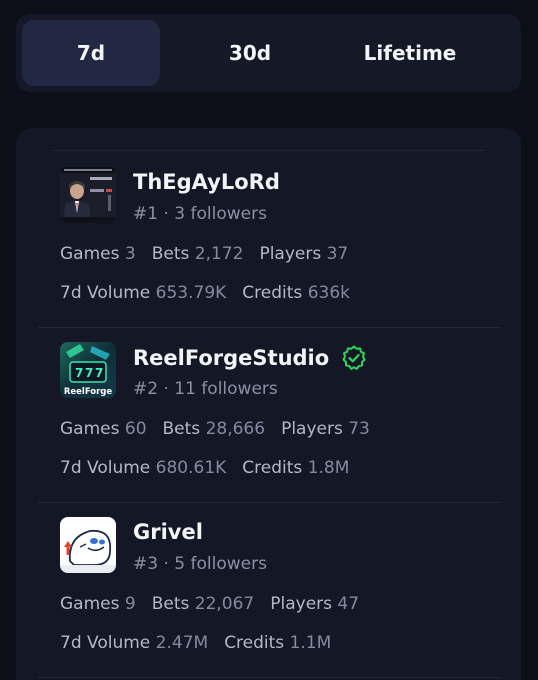 The image size is (538, 680). I want to click on name-row: ReelForgeStudio, so click(250, 358).